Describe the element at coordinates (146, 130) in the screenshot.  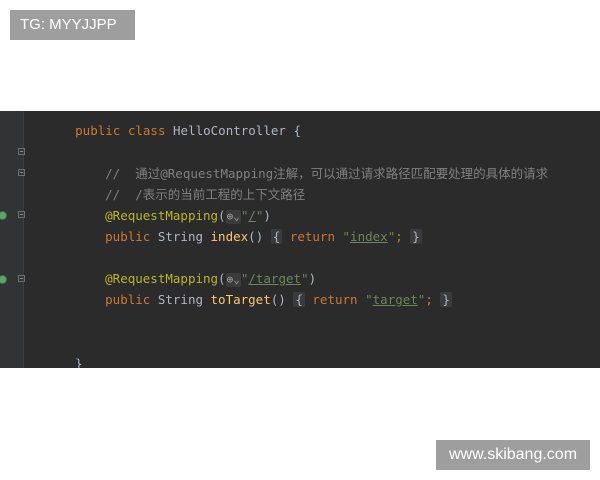
I see `keyword-class: class` at that location.